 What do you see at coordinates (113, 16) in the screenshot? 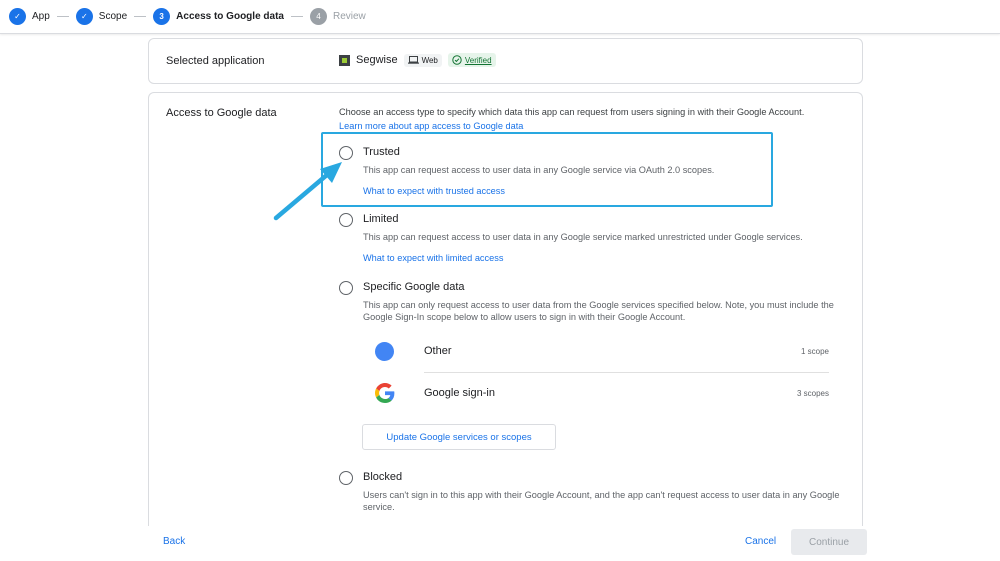
I see `step-scope-label: Scope` at bounding box center [113, 16].